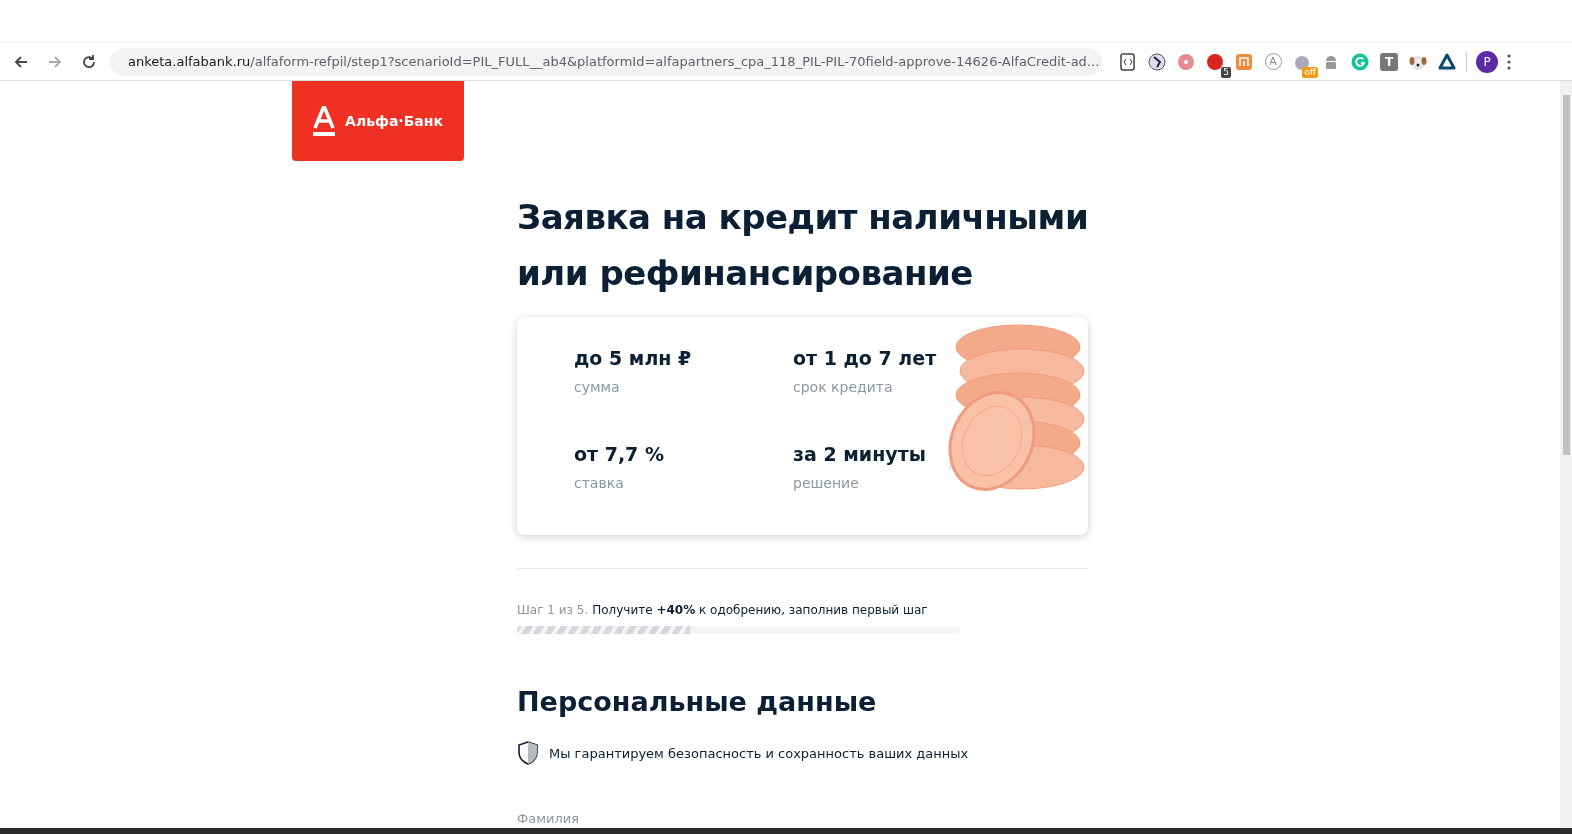 The width and height of the screenshot is (1572, 834). I want to click on dot-icon, so click(1186, 61).